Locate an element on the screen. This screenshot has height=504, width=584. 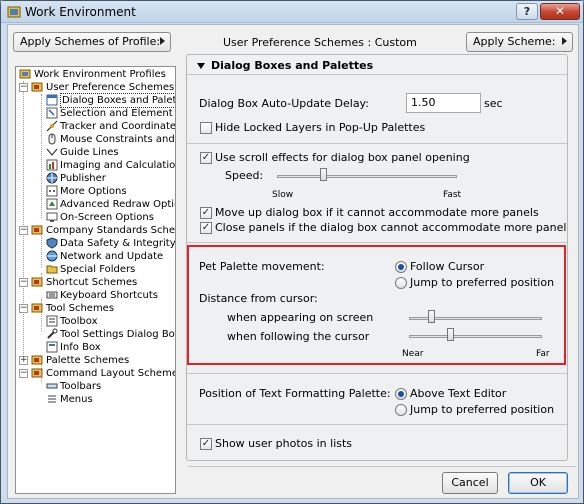
apply-scheme-button: Apply Scheme: is located at coordinates (519, 42).